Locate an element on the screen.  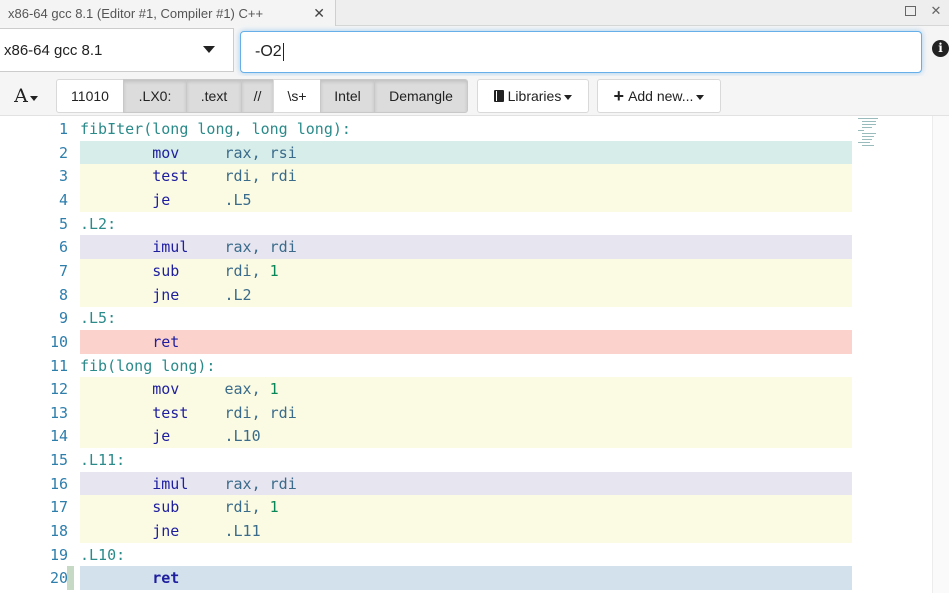
filter-group: 11010 .LX0: .text // \s+ Intel Demangle is located at coordinates (262, 96).